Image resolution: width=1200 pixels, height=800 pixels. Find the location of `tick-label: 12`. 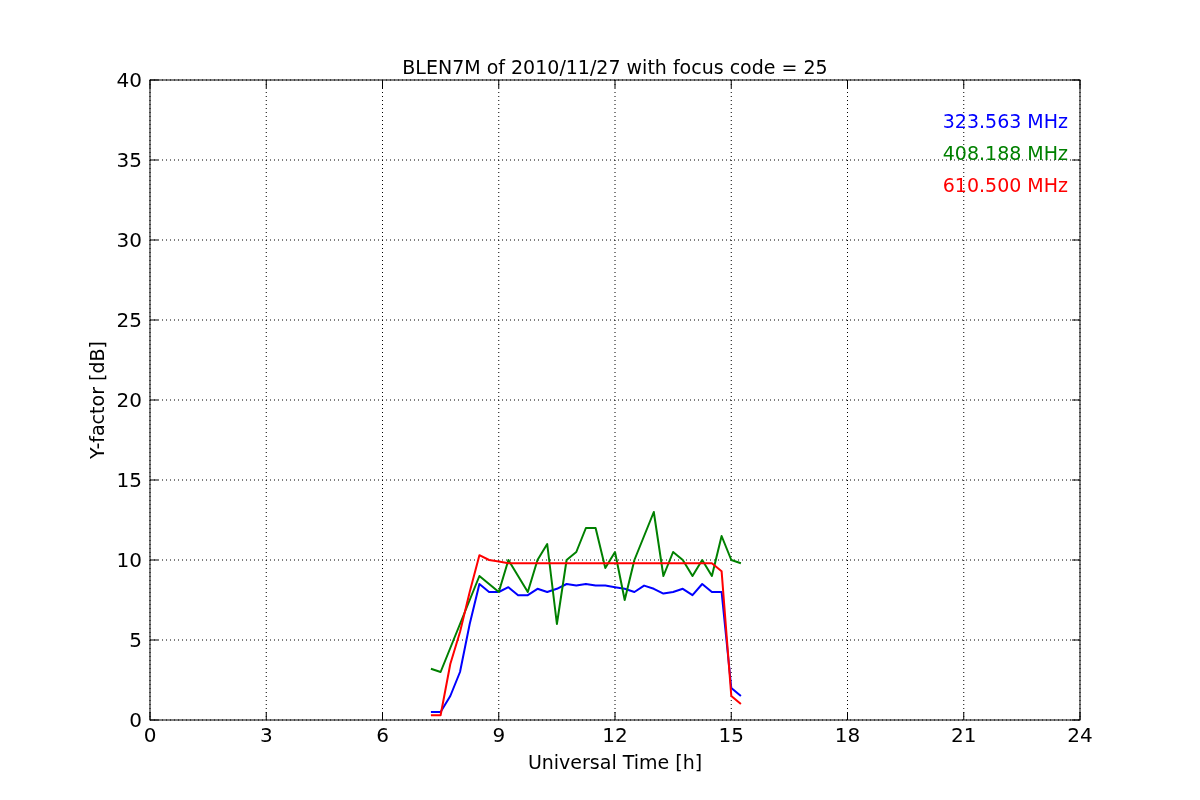

tick-label: 12 is located at coordinates (615, 735).